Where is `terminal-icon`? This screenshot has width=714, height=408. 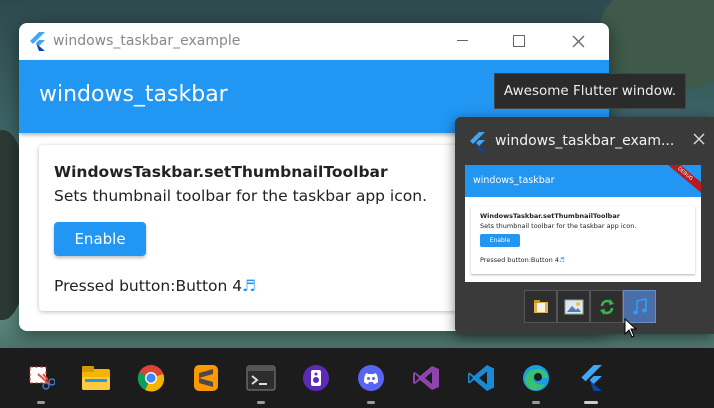
terminal-icon is located at coordinates (261, 378).